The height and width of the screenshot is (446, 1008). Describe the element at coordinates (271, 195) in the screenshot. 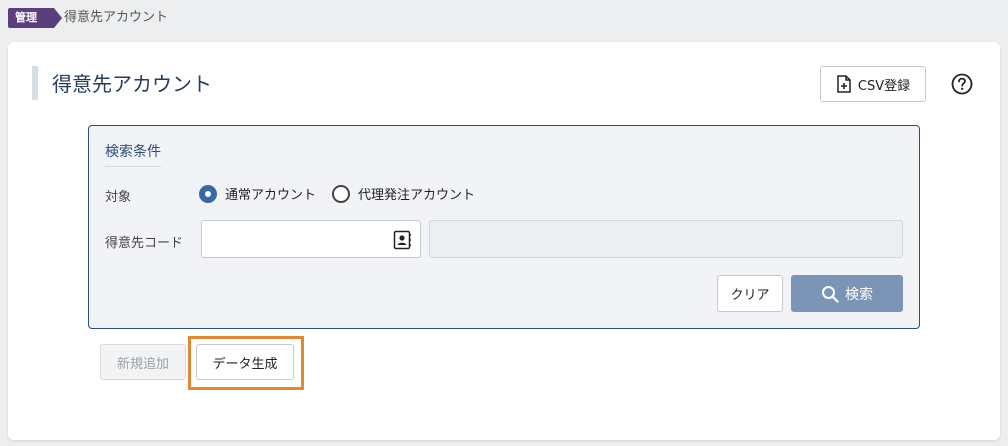

I see `radio-normal-label: 通常アカウント` at that location.